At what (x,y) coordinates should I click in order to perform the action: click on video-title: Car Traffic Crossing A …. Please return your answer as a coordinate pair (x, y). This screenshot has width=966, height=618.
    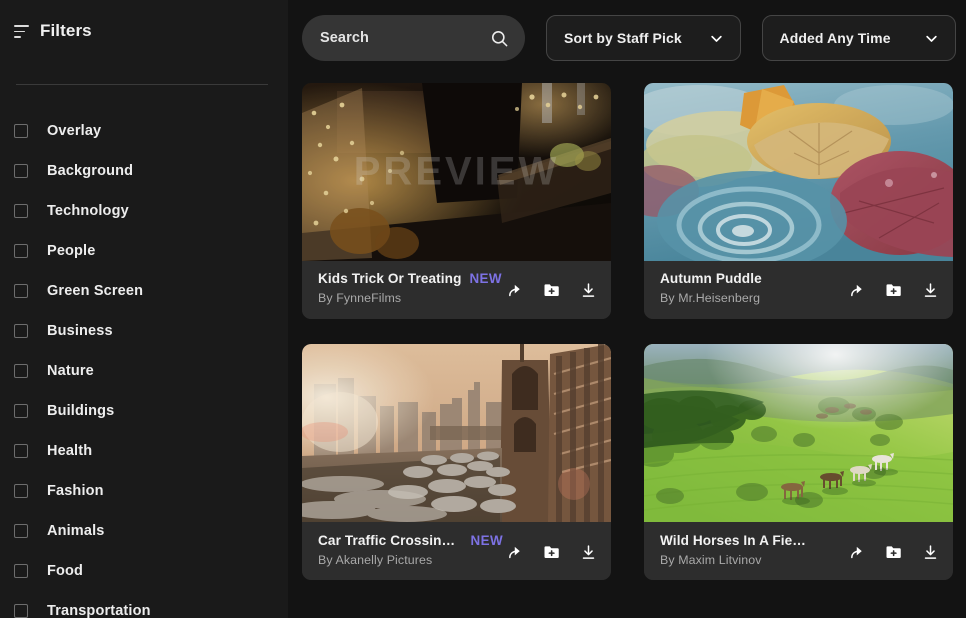
    Looking at the image, I should click on (390, 540).